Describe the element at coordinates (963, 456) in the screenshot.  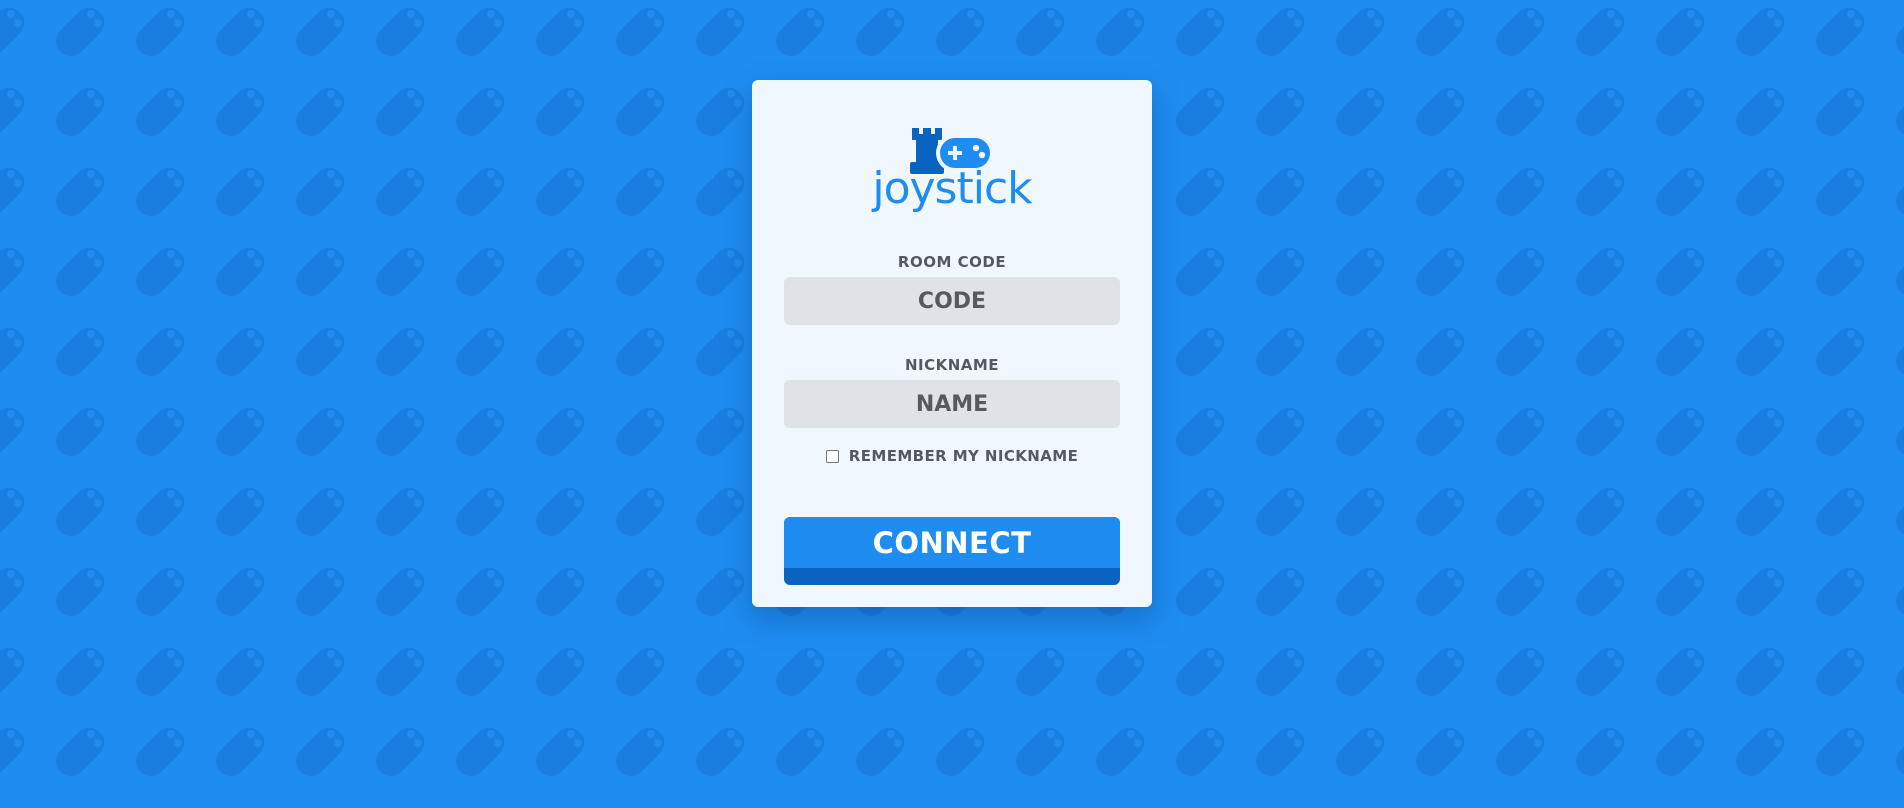
I see `remember-nickname-label: REMEMBER MY NICKNAME` at that location.